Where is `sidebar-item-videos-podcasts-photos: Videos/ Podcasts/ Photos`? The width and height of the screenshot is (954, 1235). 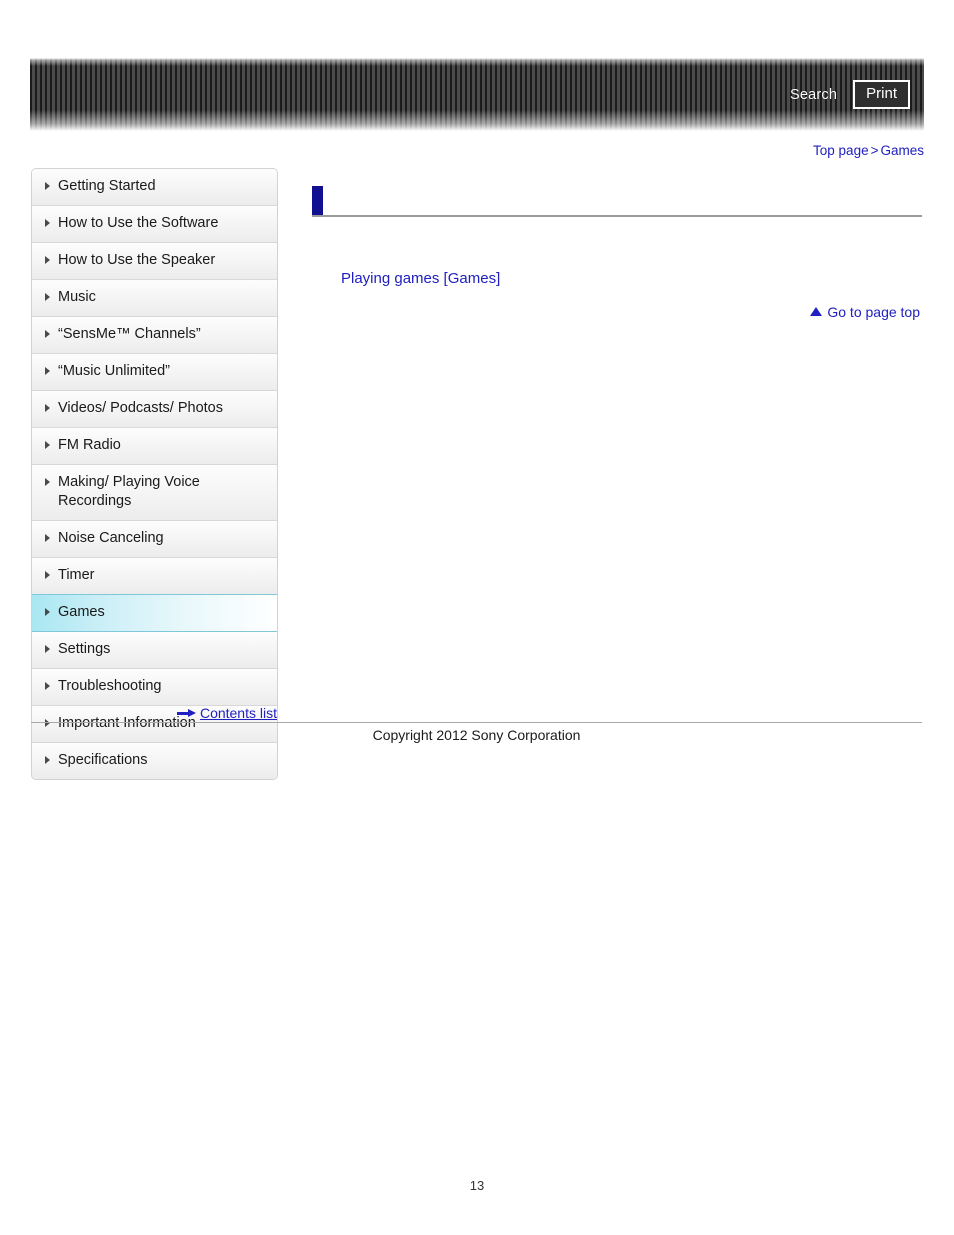 sidebar-item-videos-podcasts-photos: Videos/ Podcasts/ Photos is located at coordinates (154, 409).